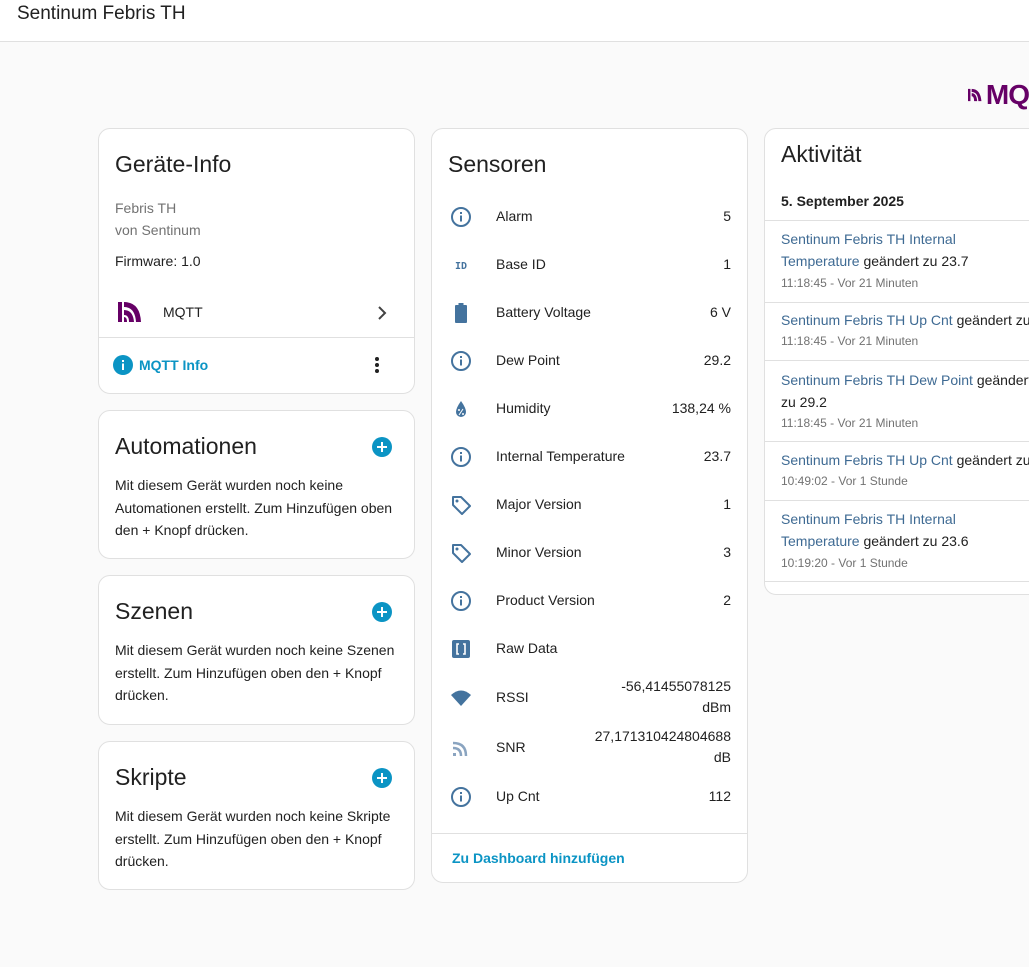 This screenshot has width=1029, height=967. What do you see at coordinates (186, 446) in the screenshot?
I see `automations-title: Automationen` at bounding box center [186, 446].